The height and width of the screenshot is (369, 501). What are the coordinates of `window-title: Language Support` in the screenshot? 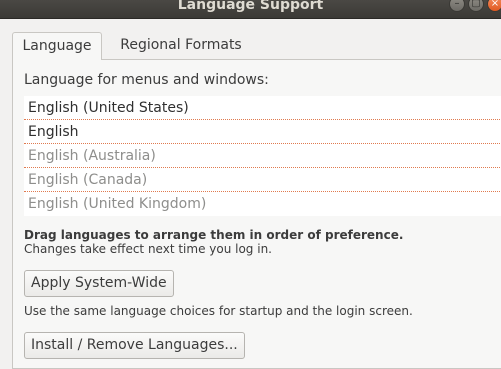 It's located at (250, 6).